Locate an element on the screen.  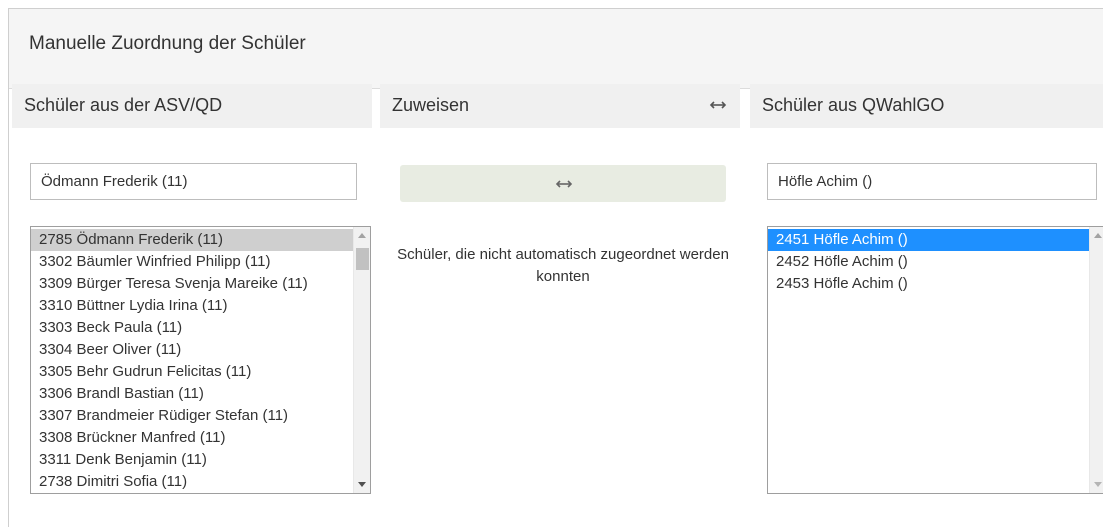
list-item: 3306 Brandl Bastian (11) is located at coordinates (192, 394).